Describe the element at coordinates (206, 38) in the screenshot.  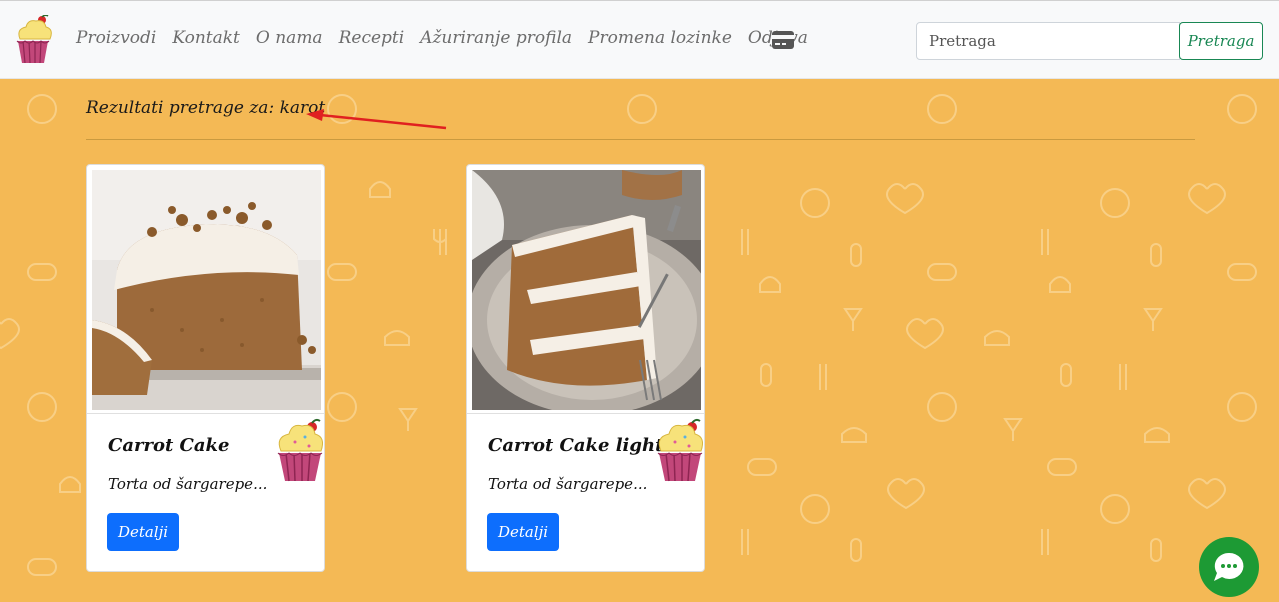
I see `nav-link-kontakt: Kontakt` at that location.